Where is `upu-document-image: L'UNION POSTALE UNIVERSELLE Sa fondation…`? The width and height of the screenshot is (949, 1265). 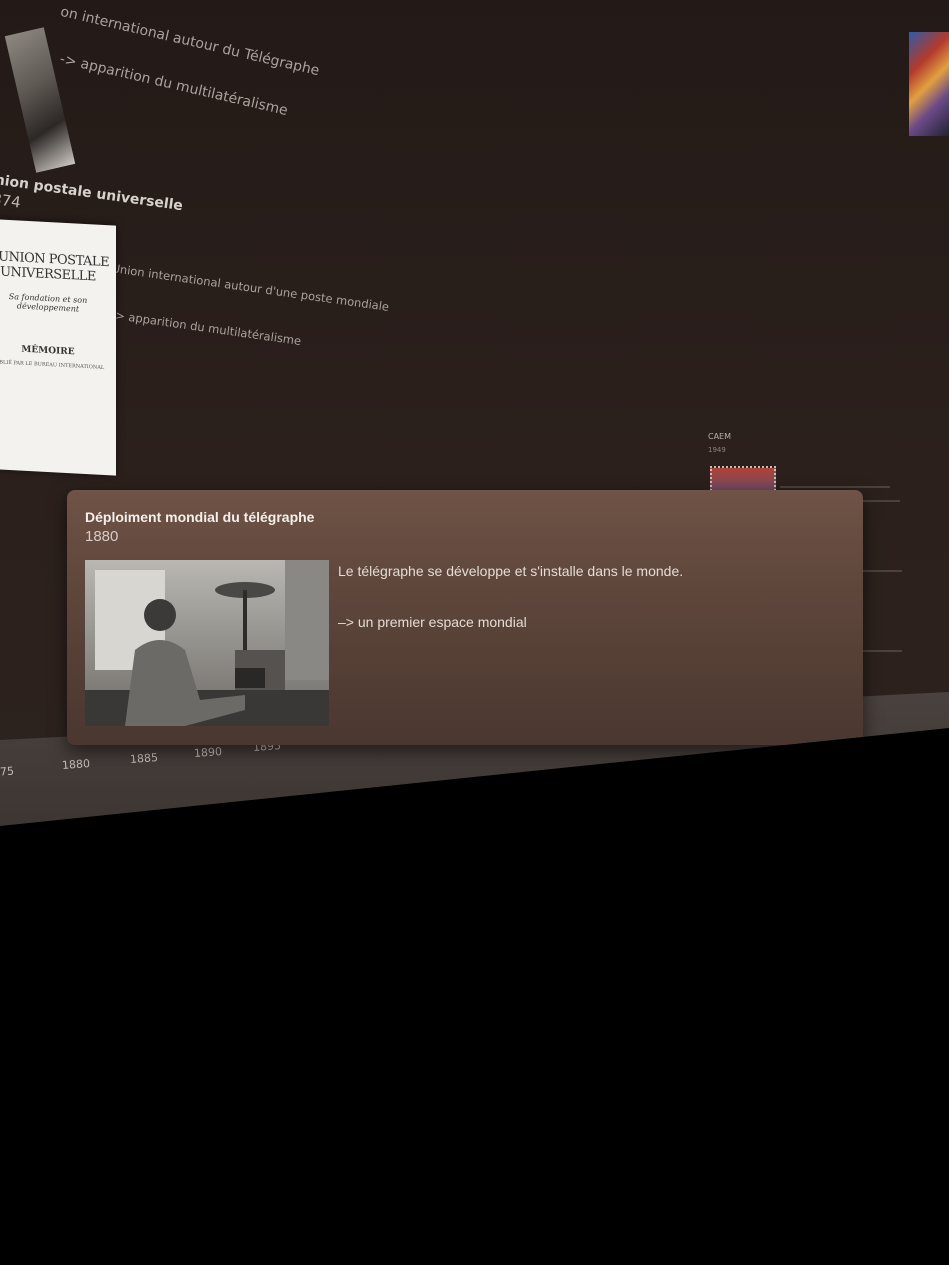 upu-document-image: L'UNION POSTALE UNIVERSELLE Sa fondation… is located at coordinates (58, 347).